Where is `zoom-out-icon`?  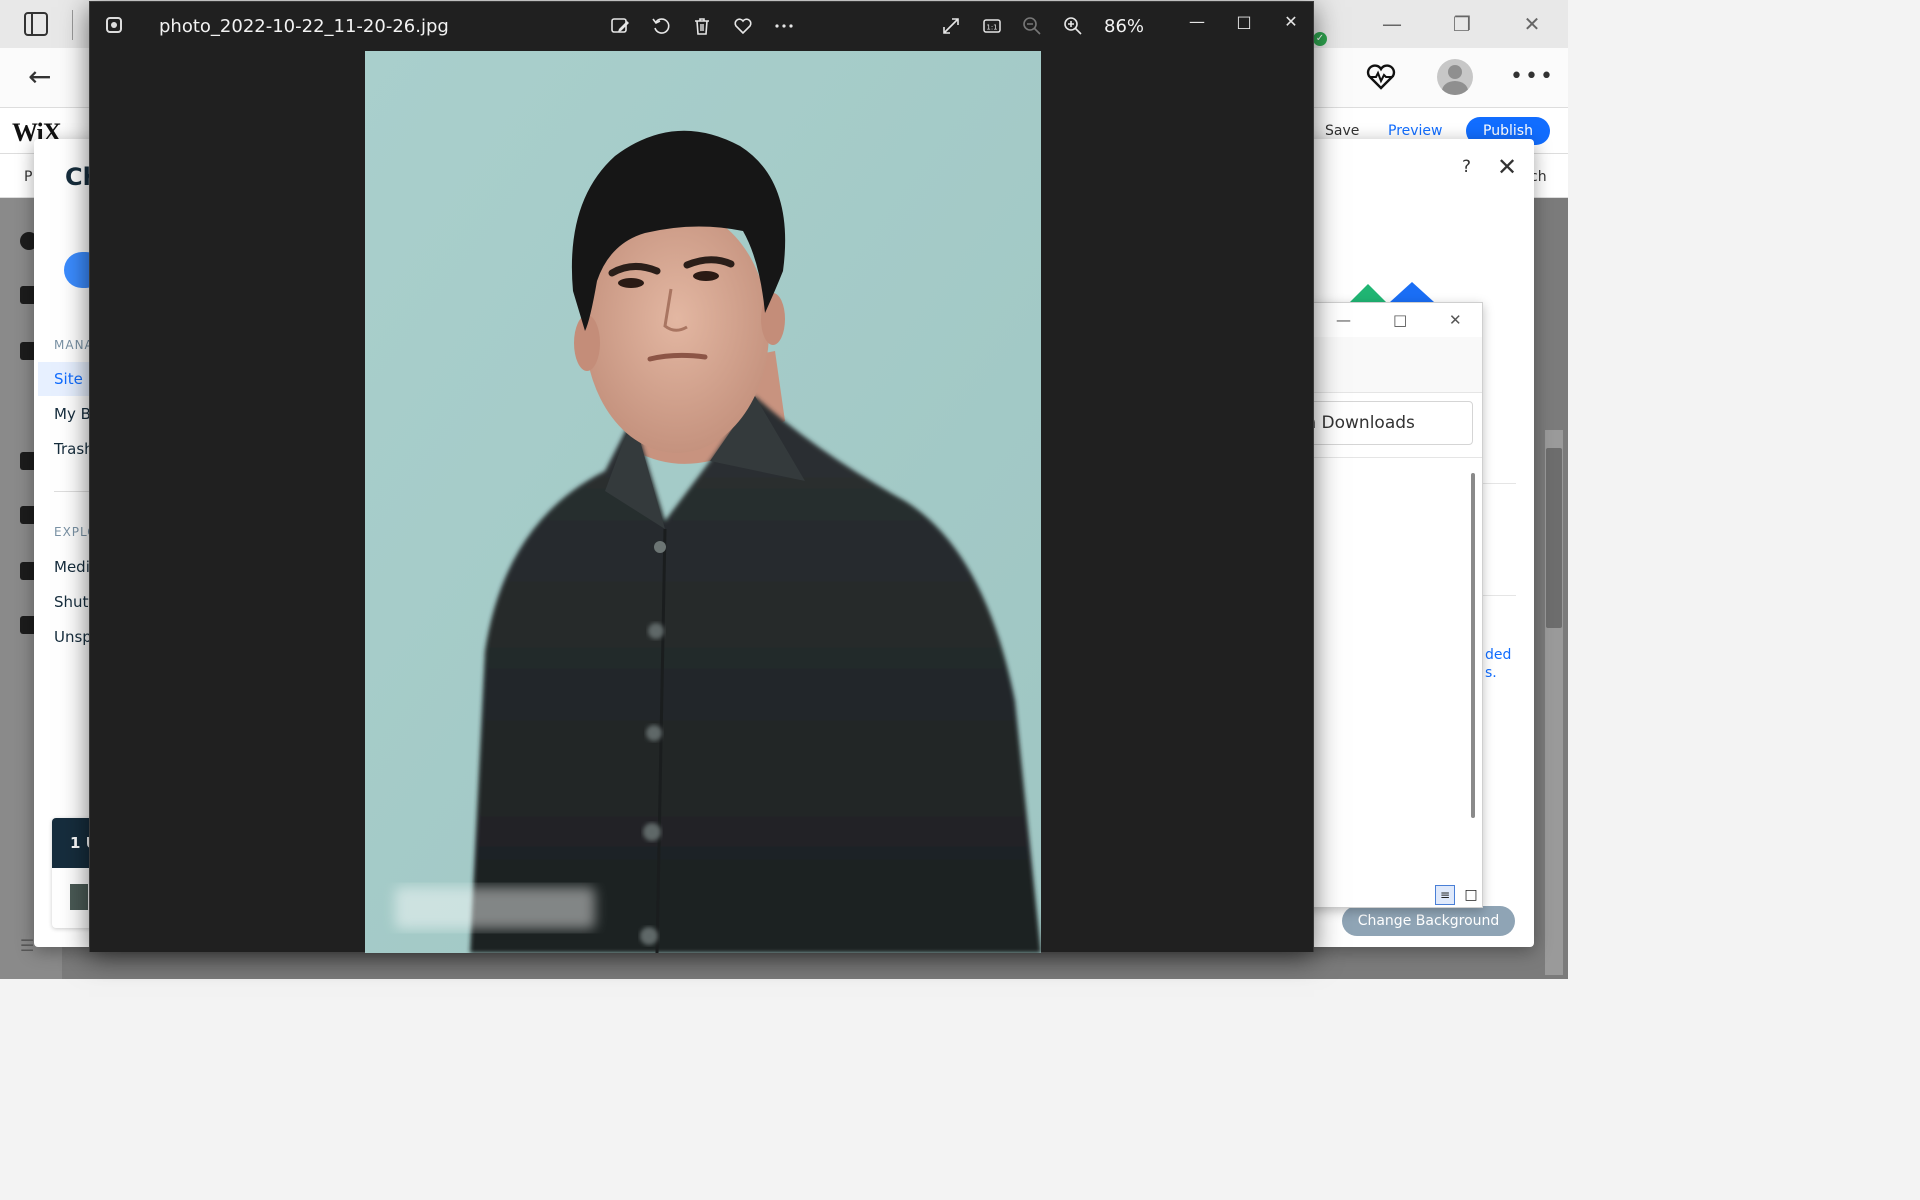
zoom-out-icon is located at coordinates (1032, 27).